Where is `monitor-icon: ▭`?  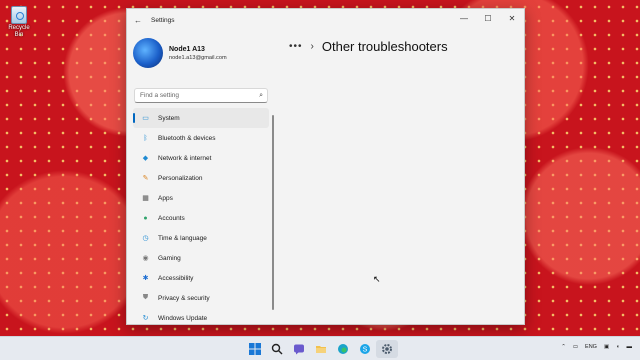 monitor-icon: ▭ is located at coordinates (145, 118).